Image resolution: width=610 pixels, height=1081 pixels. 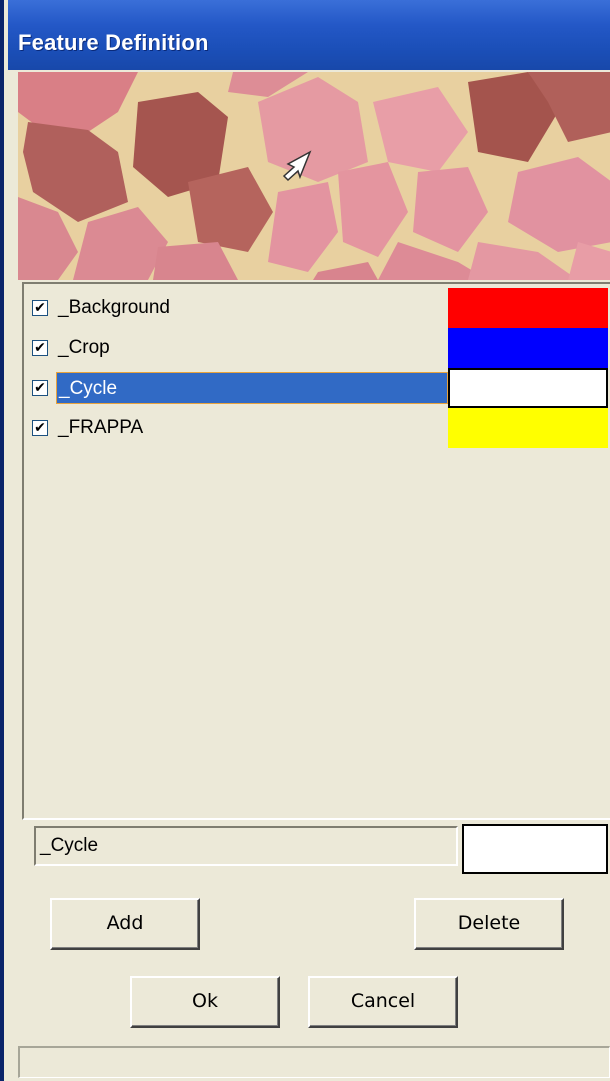 I want to click on background-color-swatch, so click(x=528, y=308).